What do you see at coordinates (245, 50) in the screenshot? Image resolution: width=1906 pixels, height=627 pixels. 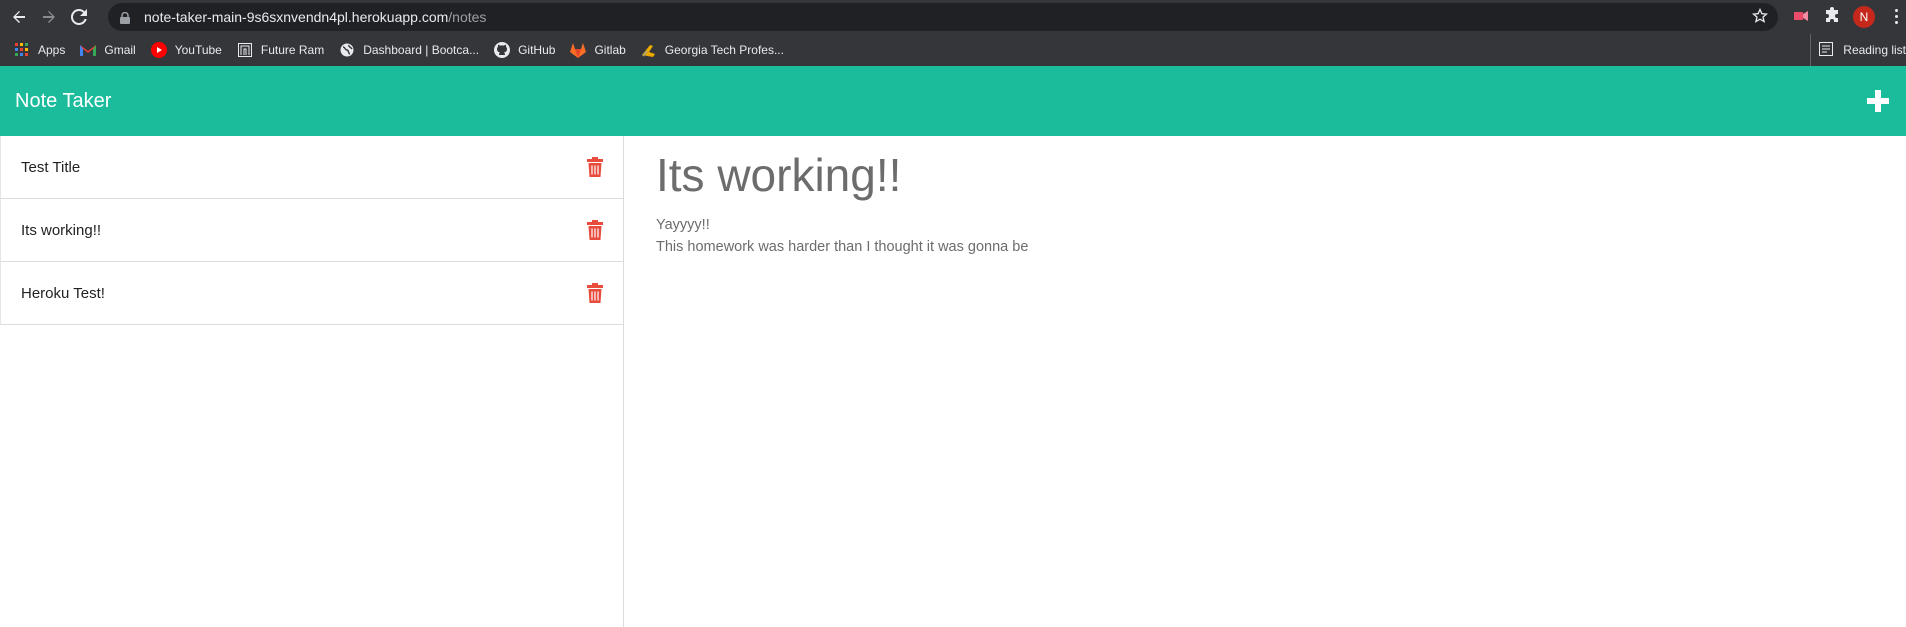 I see `future-ram-icon` at bounding box center [245, 50].